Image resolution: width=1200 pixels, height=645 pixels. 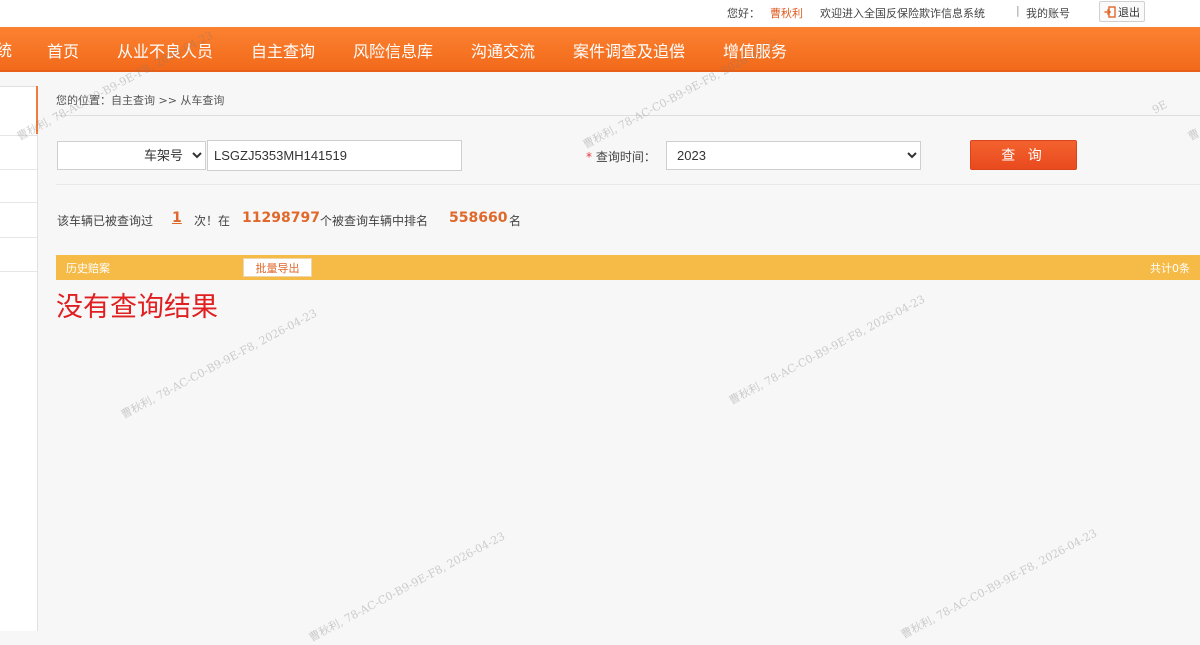 I want to click on breadcrumb: 您的位置：自主查询 >> 从车查询, so click(x=140, y=100).